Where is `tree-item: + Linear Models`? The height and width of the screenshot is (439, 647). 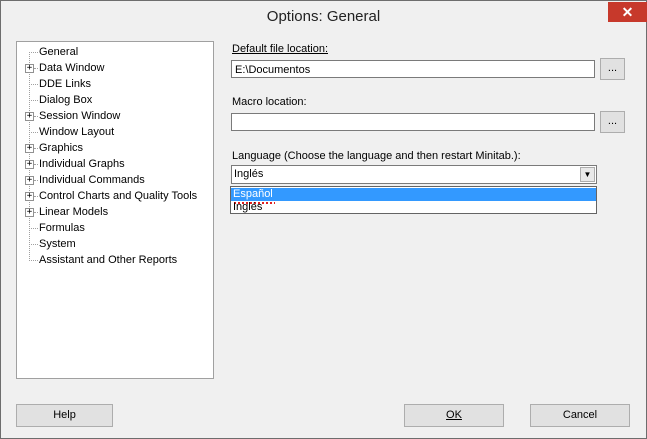
tree-item: + Linear Models is located at coordinates (117, 212).